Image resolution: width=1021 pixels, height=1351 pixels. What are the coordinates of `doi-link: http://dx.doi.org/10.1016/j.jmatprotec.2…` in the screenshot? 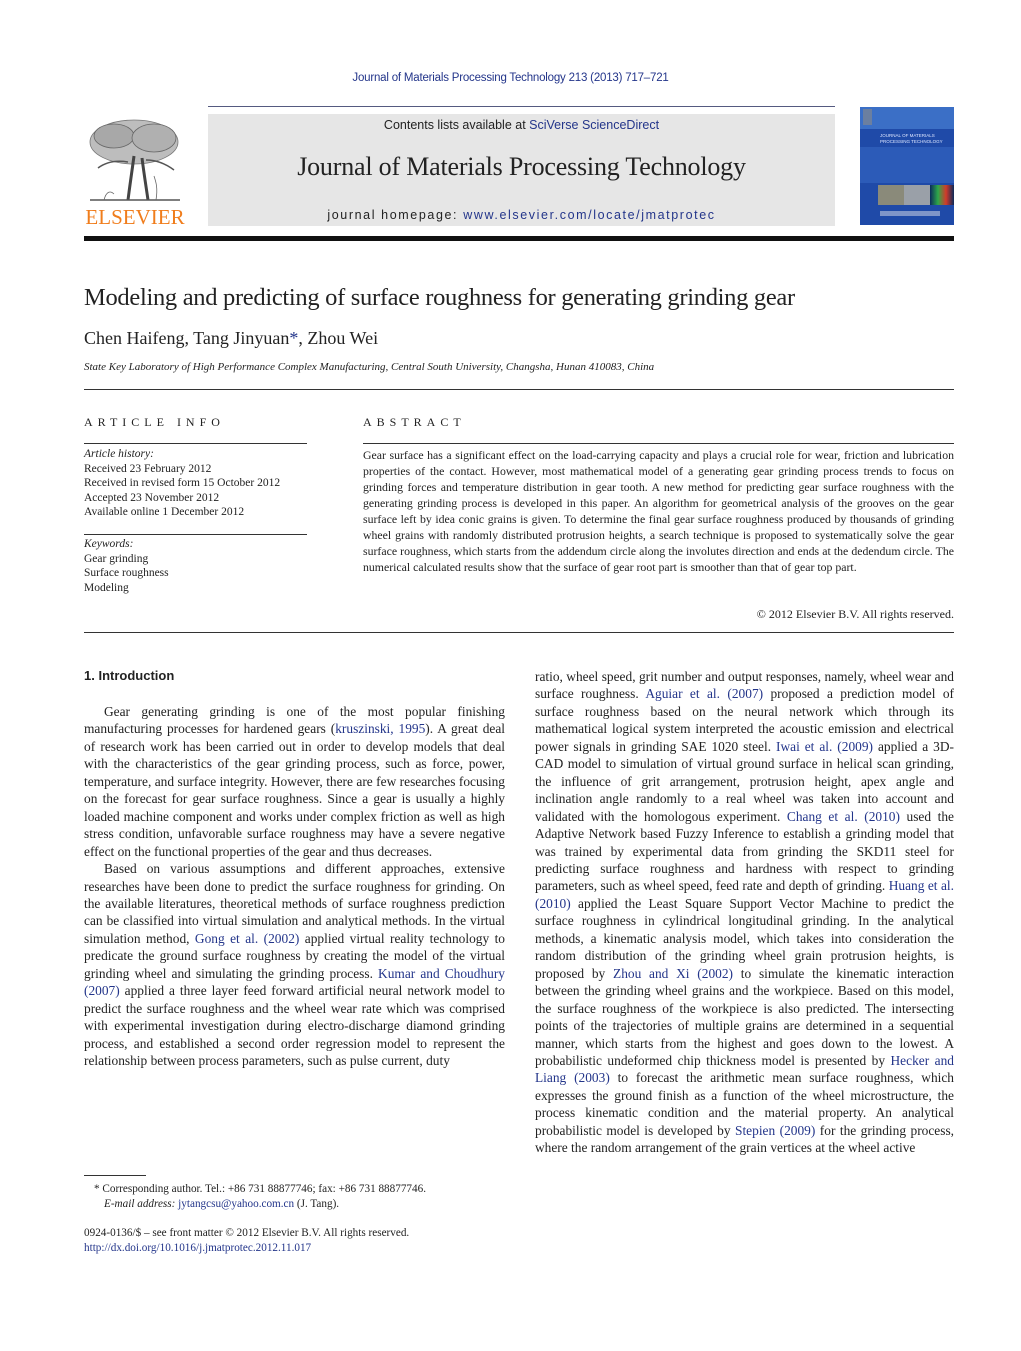 It's located at (197, 1248).